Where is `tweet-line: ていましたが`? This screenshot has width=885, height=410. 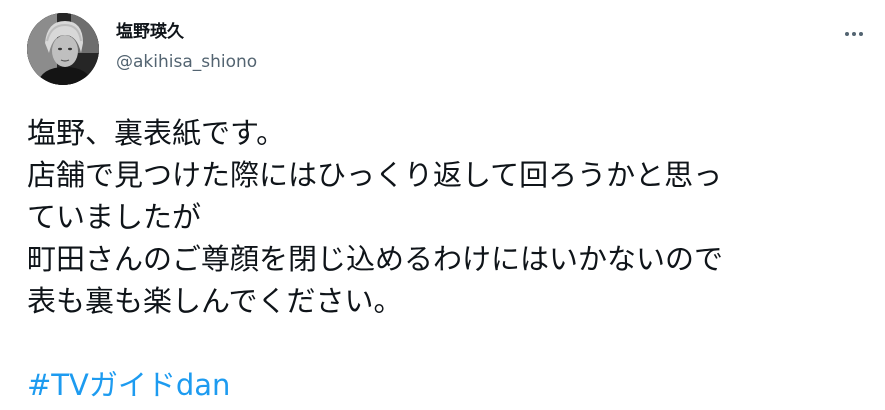
tweet-line: ていましたが is located at coordinates (114, 217).